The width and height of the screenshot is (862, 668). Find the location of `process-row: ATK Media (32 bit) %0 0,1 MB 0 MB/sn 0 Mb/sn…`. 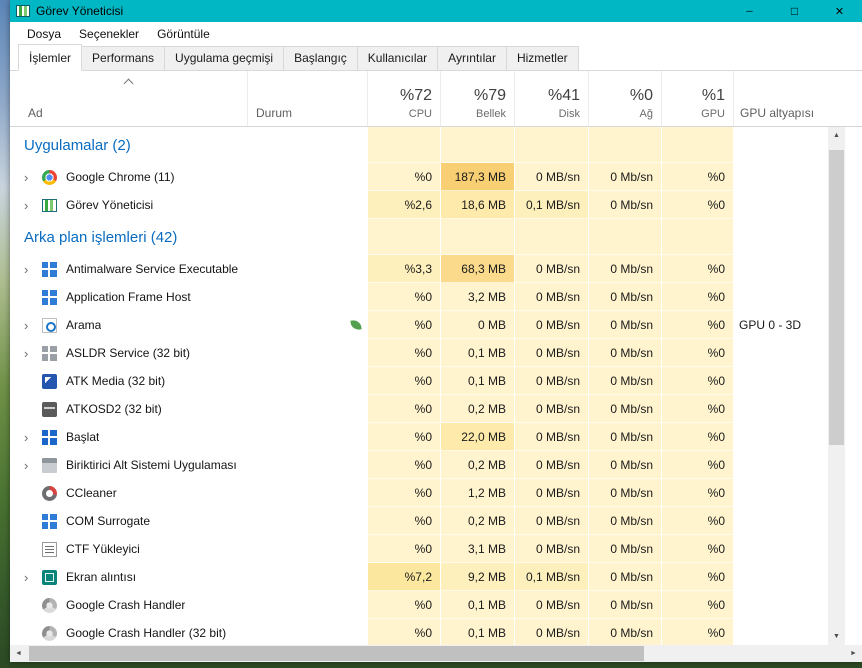

process-row: ATK Media (32 bit) %0 0,1 MB 0 MB/sn 0 Mb/sn… is located at coordinates (419, 381).